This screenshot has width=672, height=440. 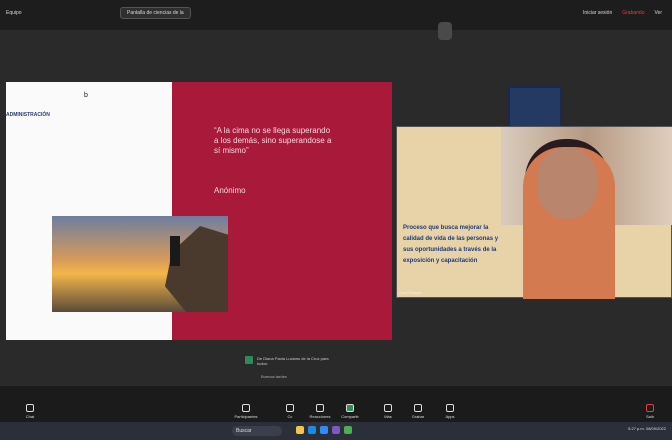 What do you see at coordinates (350, 416) in the screenshot?
I see `control-label: Compartir` at bounding box center [350, 416].